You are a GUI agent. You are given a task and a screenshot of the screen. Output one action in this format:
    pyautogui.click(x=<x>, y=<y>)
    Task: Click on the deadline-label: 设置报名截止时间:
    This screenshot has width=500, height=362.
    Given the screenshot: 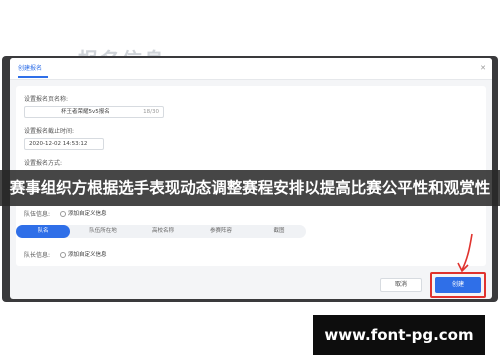 What is the action you would take?
    pyautogui.click(x=49, y=131)
    